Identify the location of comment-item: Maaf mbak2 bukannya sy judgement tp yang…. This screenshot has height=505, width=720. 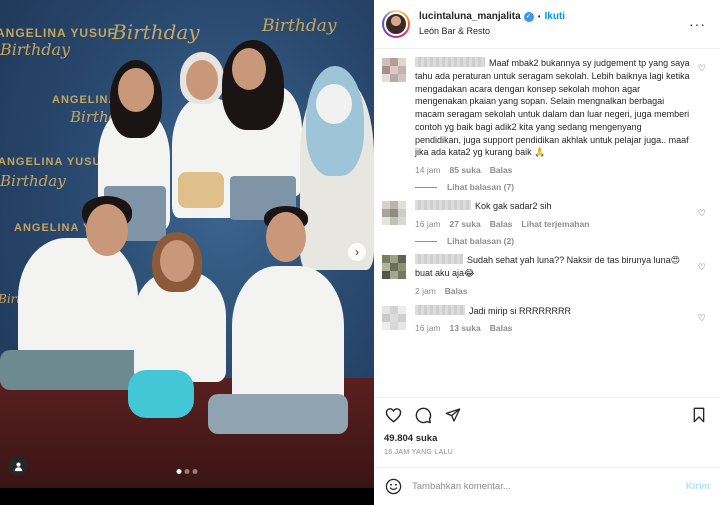
(544, 116).